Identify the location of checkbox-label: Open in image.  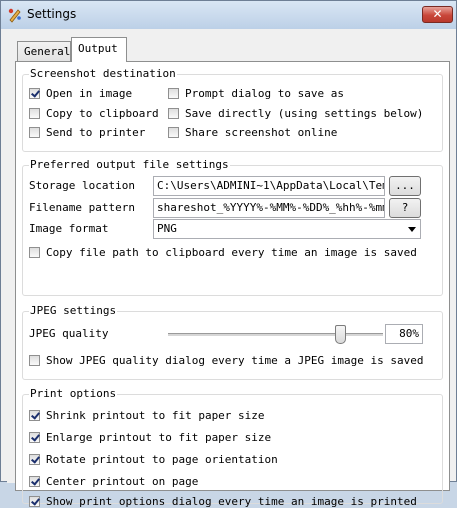
(89, 93).